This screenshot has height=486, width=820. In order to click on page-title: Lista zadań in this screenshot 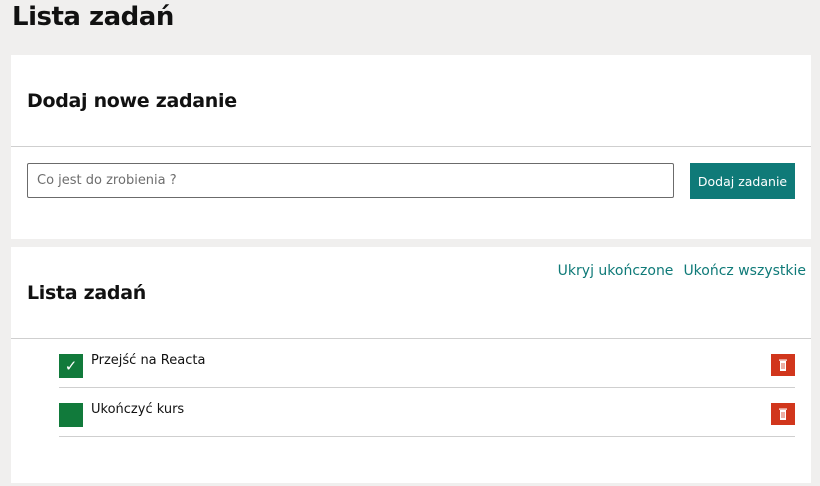, I will do `click(93, 17)`.